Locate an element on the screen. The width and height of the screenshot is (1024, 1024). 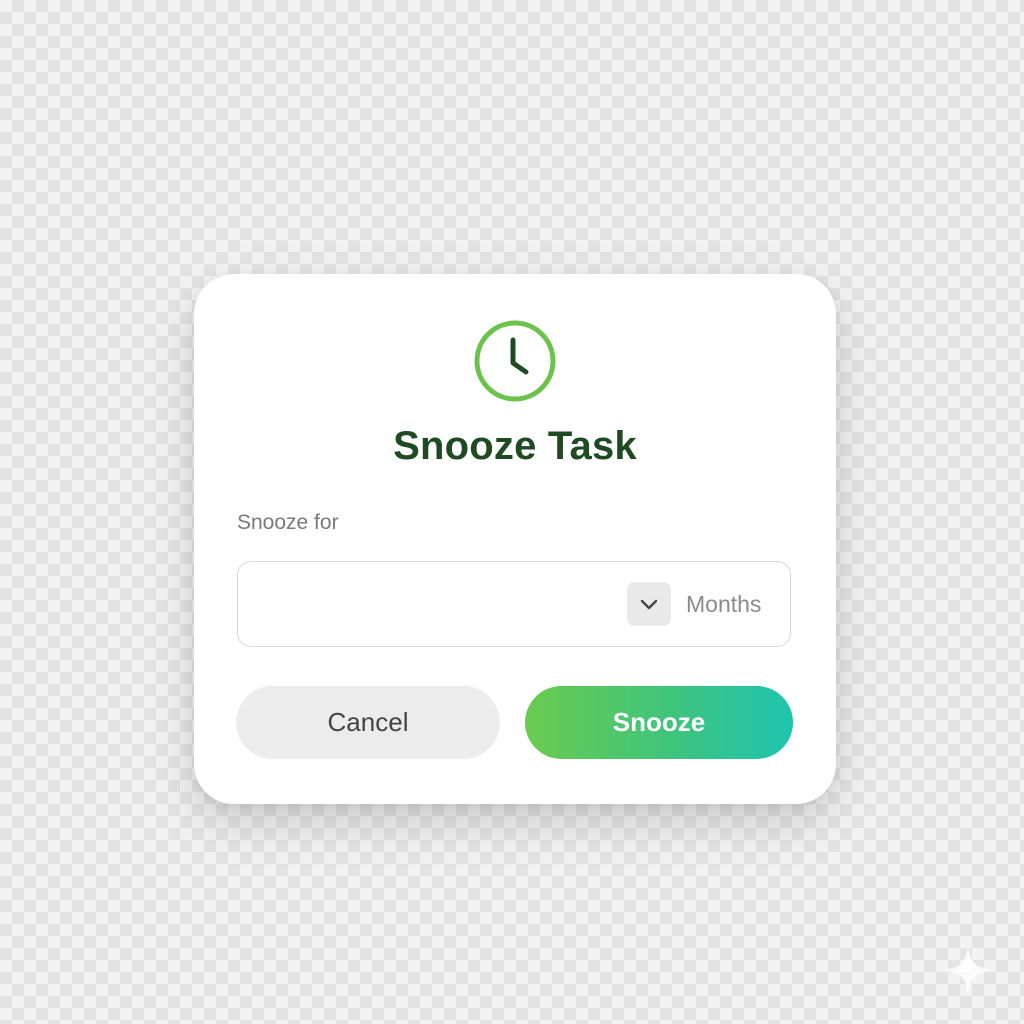
cancel-button: Cancel is located at coordinates (368, 722).